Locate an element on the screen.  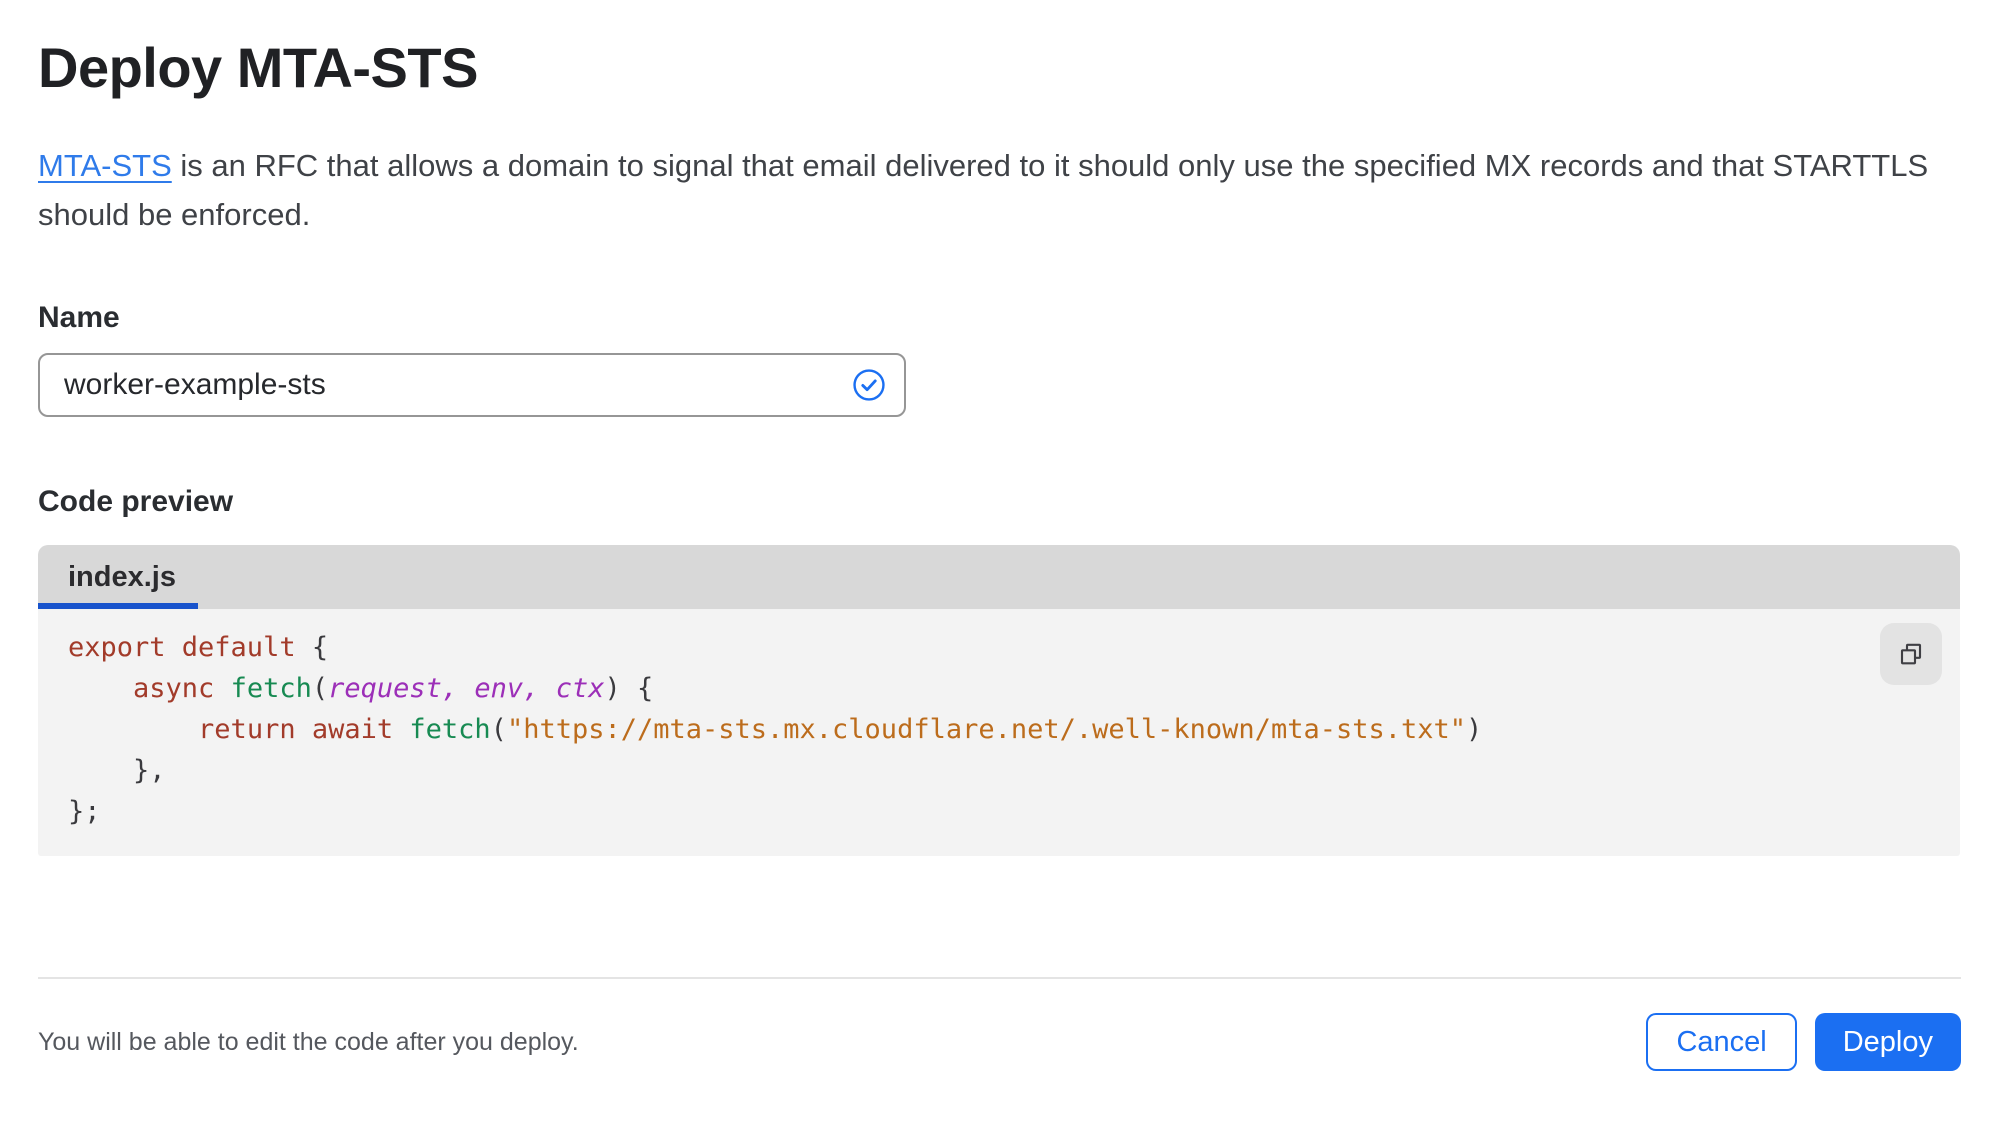
check-circle-icon is located at coordinates (869, 385).